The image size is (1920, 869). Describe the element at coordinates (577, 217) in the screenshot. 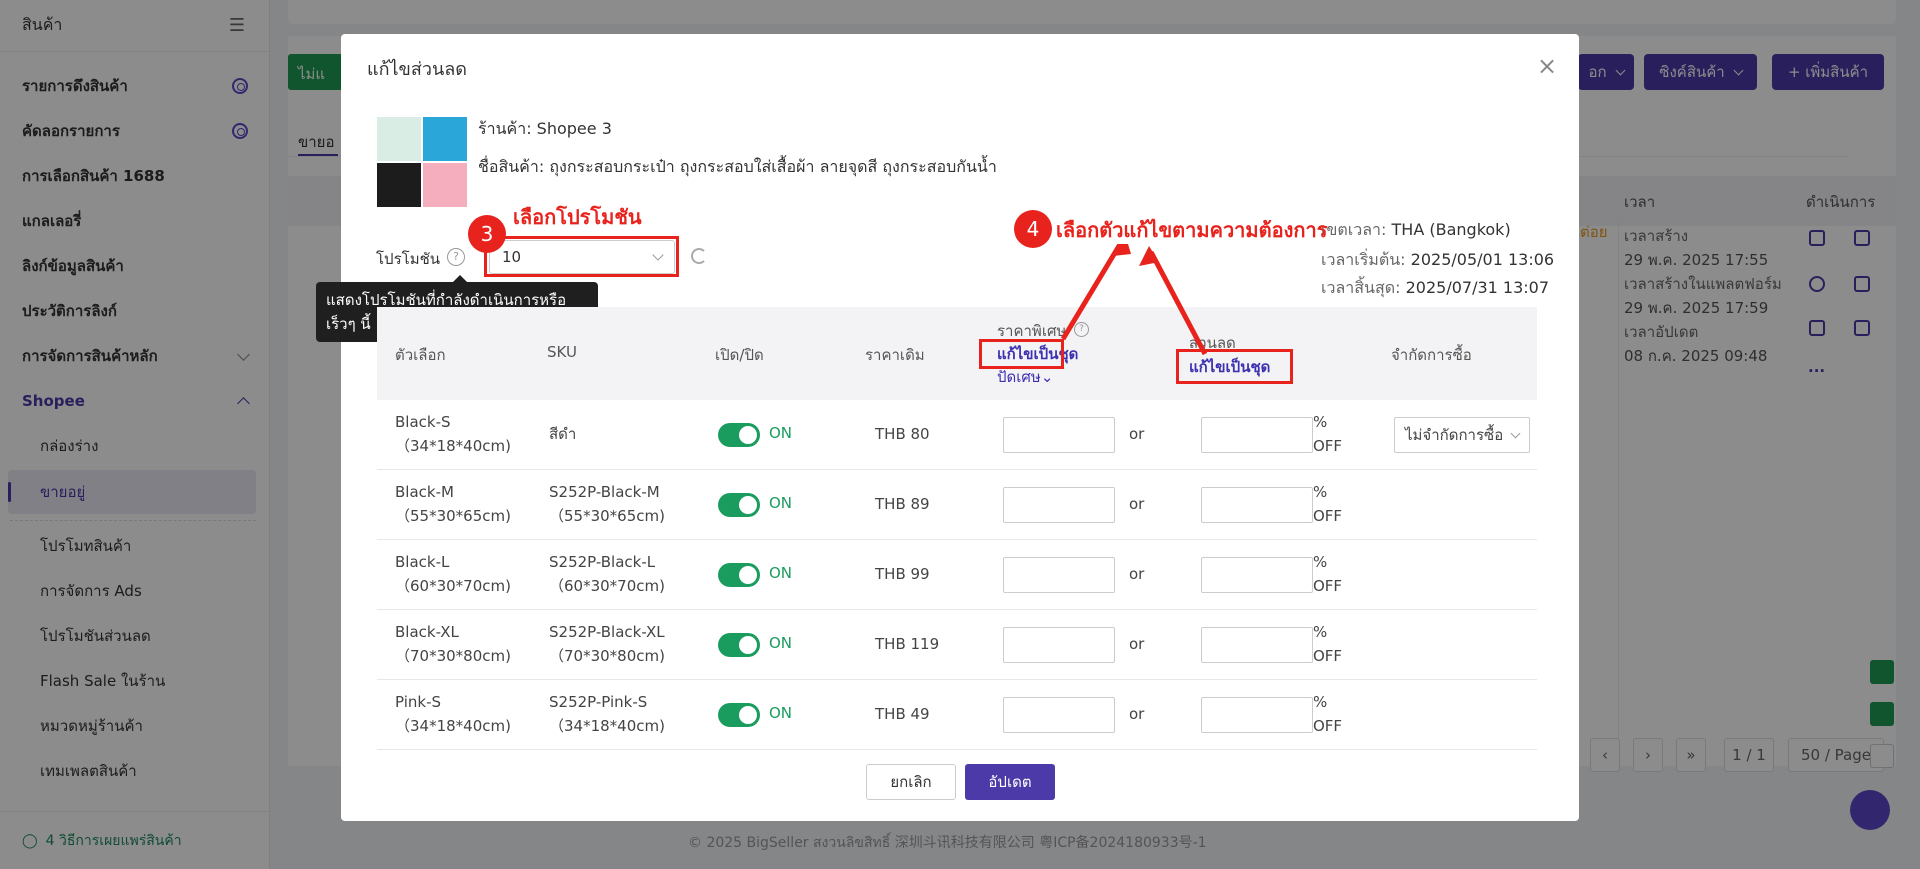

I see `annotation-text-step-3: เลือกโปรโมชัน` at that location.